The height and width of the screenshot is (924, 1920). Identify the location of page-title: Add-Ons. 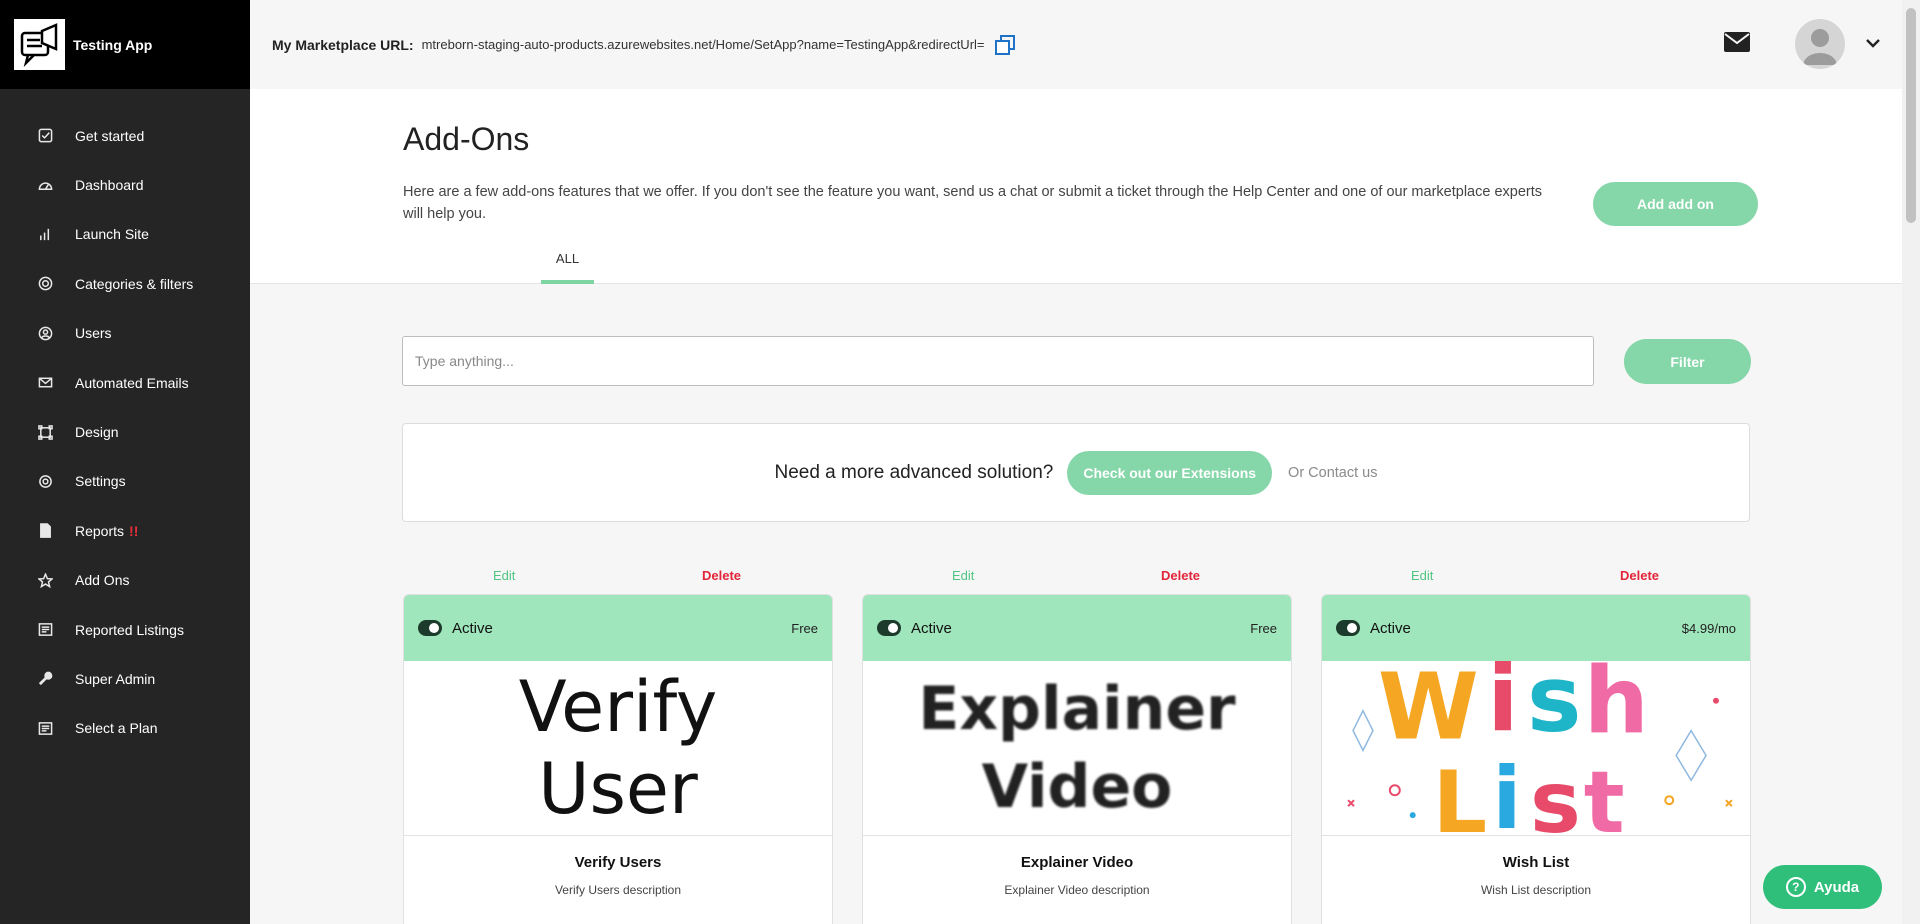
(466, 139).